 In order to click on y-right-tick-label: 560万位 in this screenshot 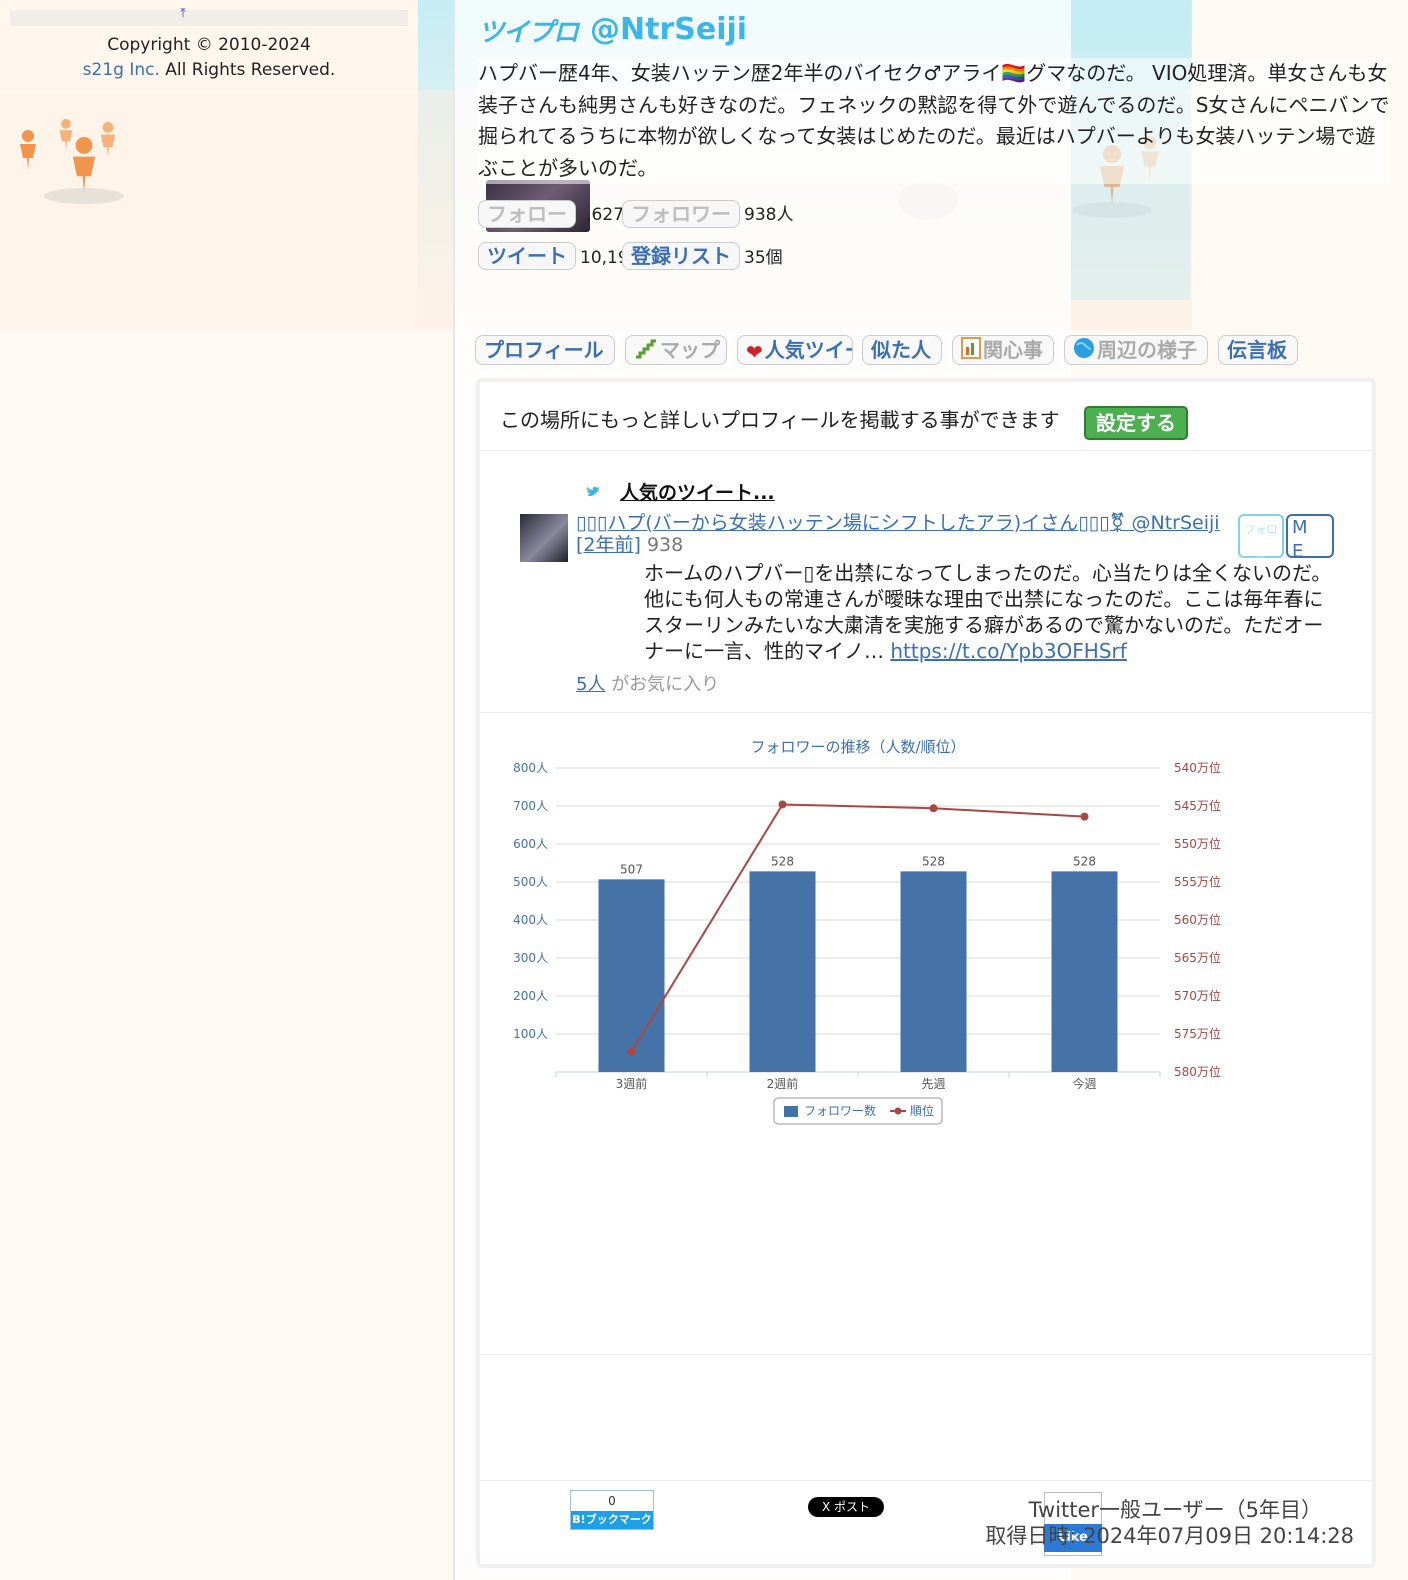, I will do `click(1197, 919)`.